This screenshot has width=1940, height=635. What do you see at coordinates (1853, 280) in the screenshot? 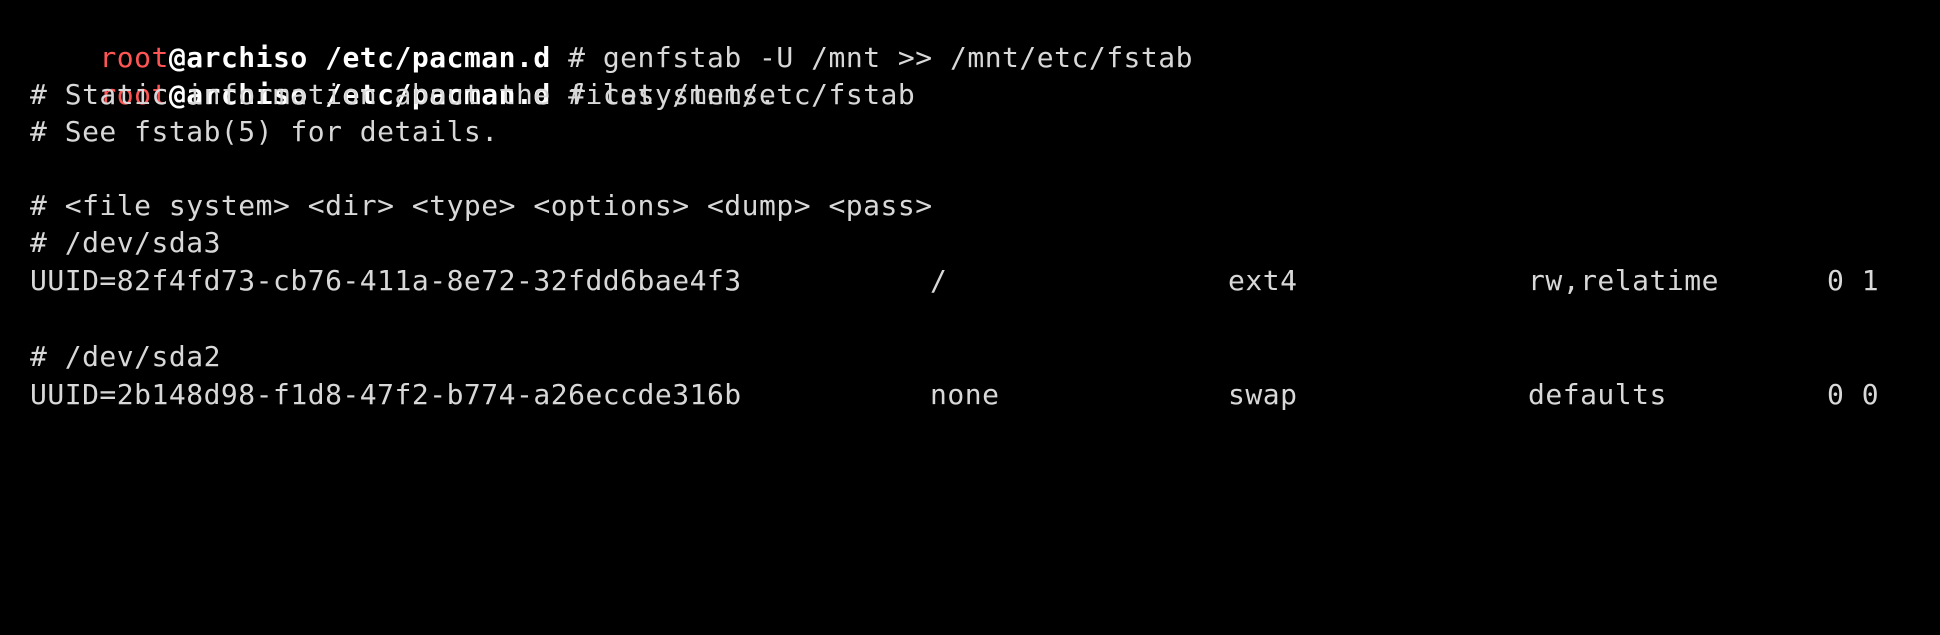
I see `entry-dump-pass: 0 1` at bounding box center [1853, 280].